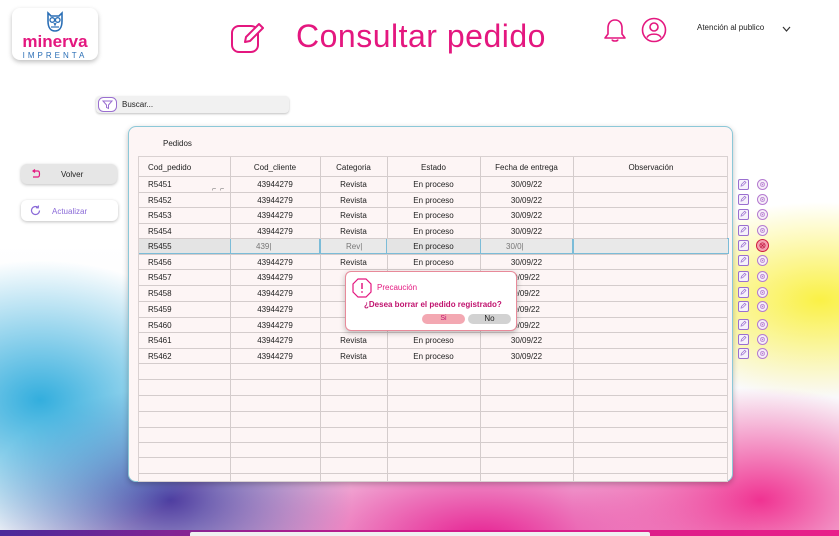  Describe the element at coordinates (160, 293) in the screenshot. I see `table-cell: R5458` at that location.